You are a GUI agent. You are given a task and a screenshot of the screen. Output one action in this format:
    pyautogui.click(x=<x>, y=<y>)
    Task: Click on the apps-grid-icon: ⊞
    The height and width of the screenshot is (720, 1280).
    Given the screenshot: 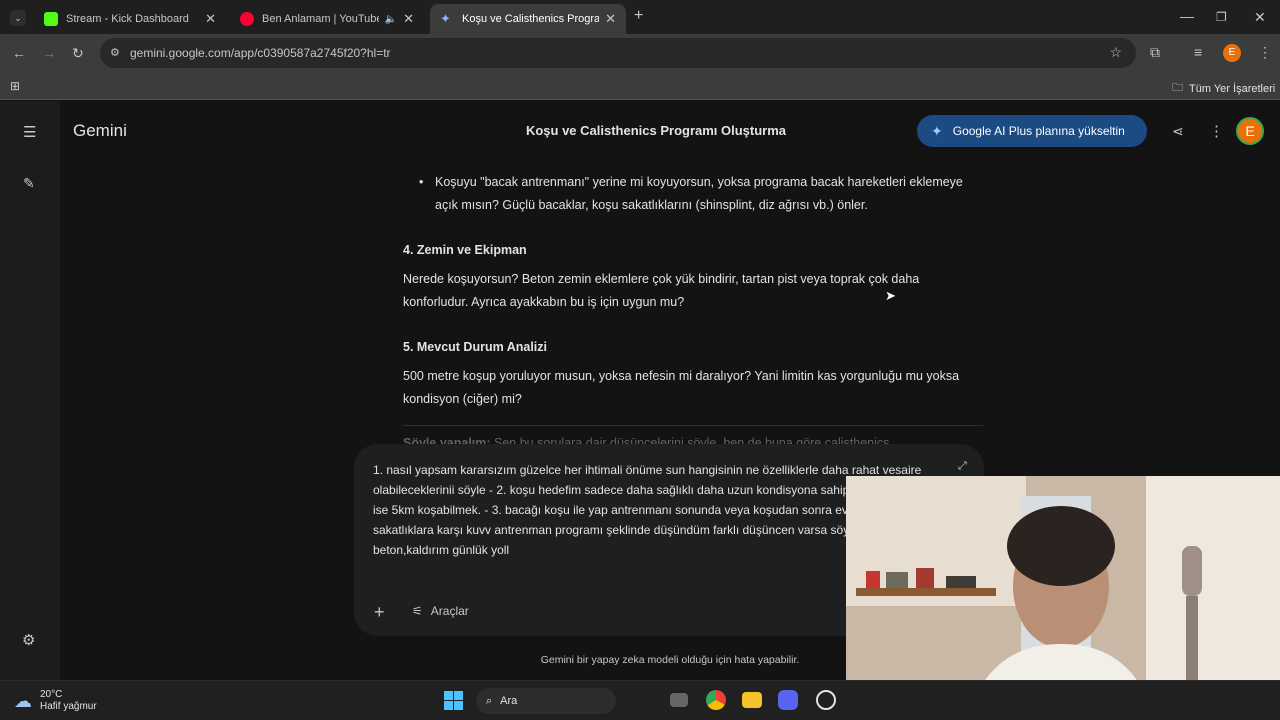 What is the action you would take?
    pyautogui.click(x=15, y=86)
    